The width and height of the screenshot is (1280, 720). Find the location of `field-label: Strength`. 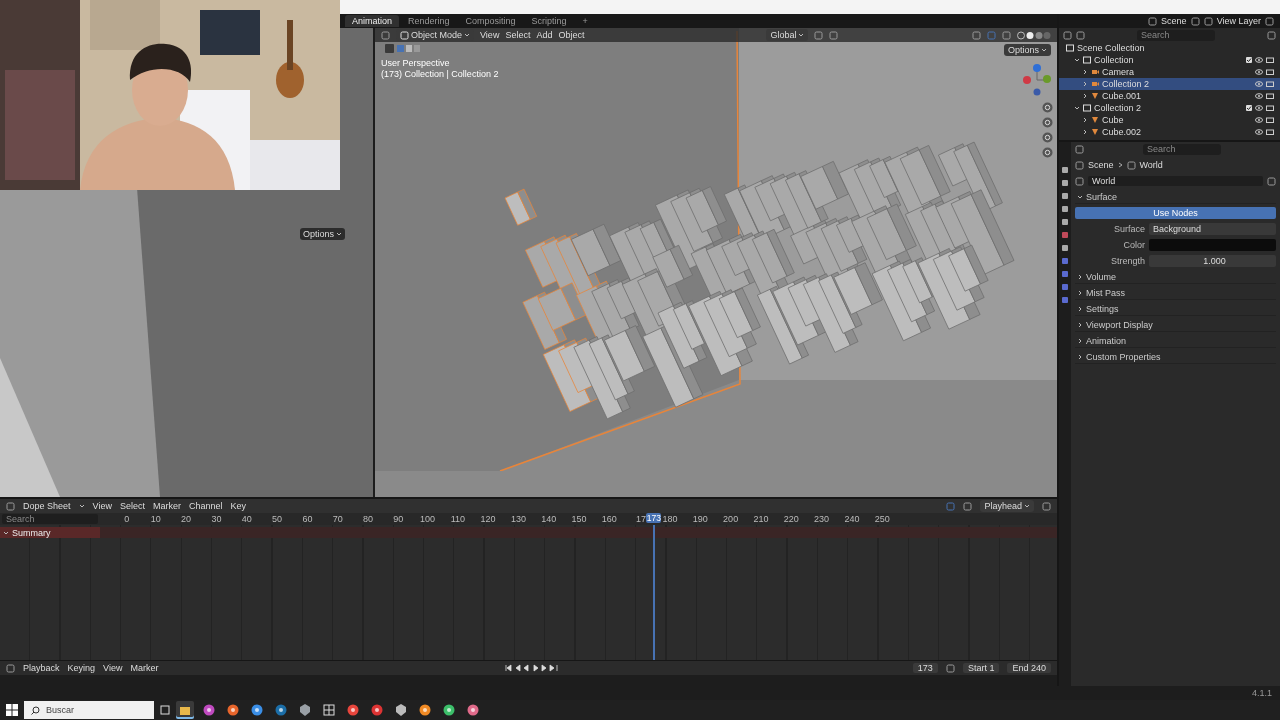

field-label: Strength is located at coordinates (1127, 261).